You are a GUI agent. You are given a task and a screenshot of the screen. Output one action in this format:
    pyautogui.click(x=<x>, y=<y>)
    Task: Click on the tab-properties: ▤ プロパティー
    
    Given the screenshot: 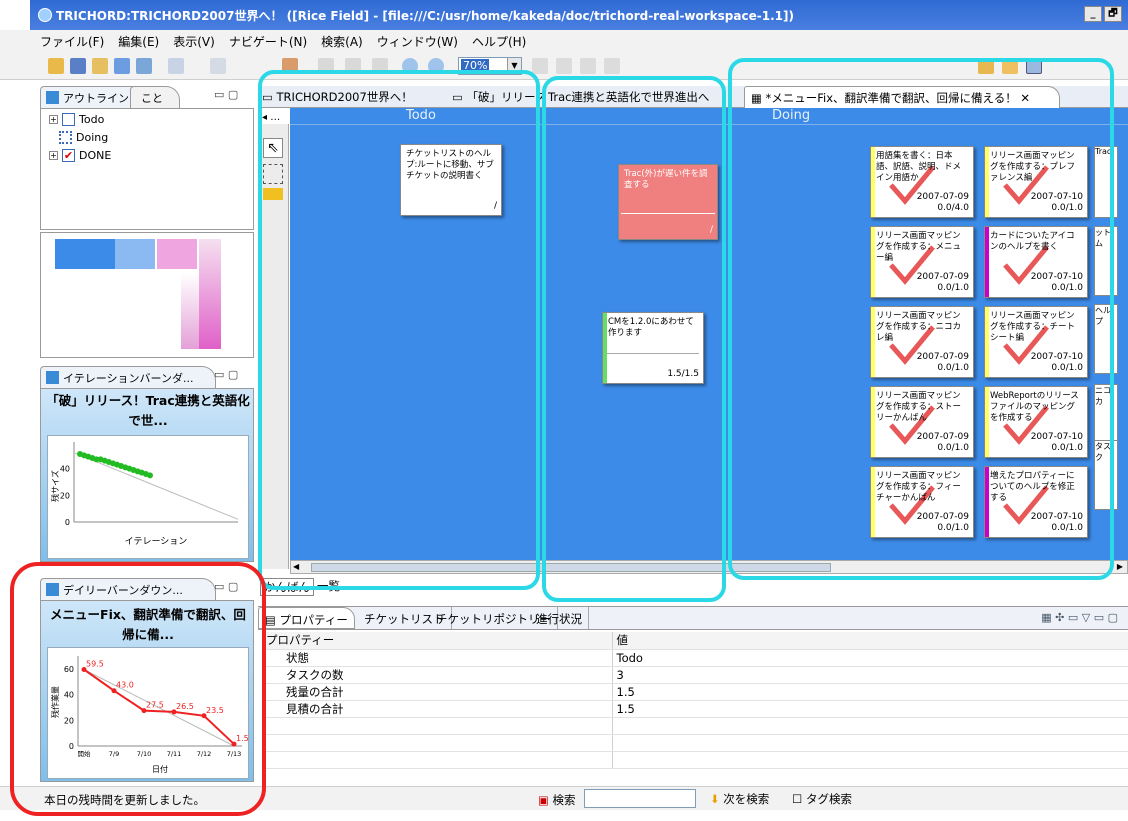 What is the action you would take?
    pyautogui.click(x=306, y=618)
    